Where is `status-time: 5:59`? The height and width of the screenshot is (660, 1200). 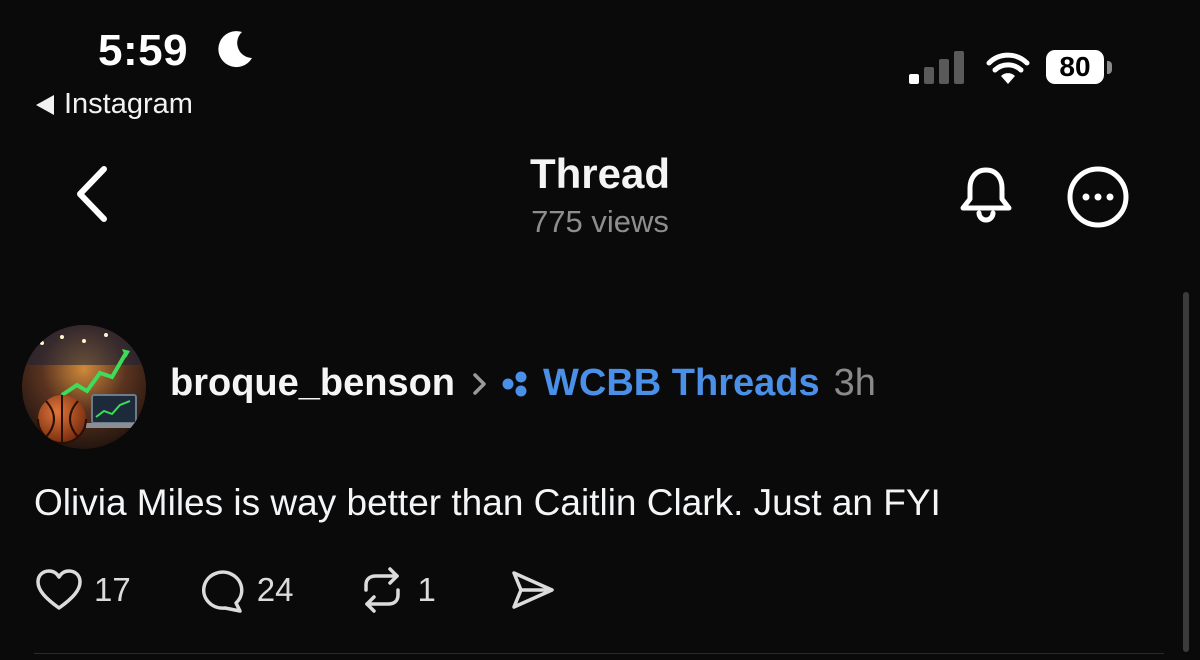 status-time: 5:59 is located at coordinates (143, 50).